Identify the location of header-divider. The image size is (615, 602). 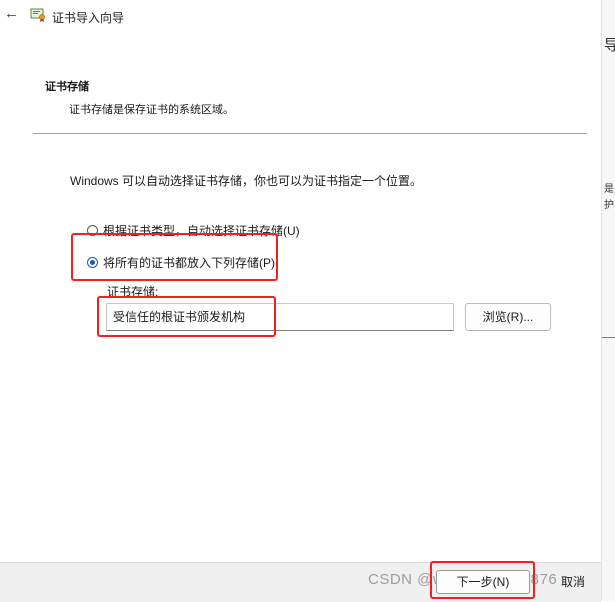
(310, 133).